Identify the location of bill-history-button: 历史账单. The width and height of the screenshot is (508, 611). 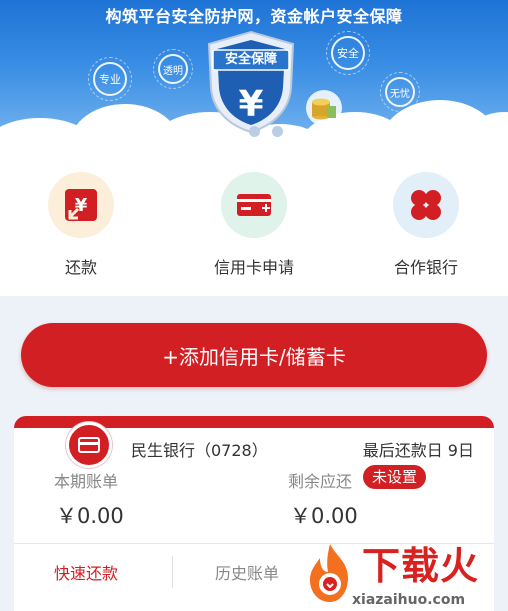
(247, 572).